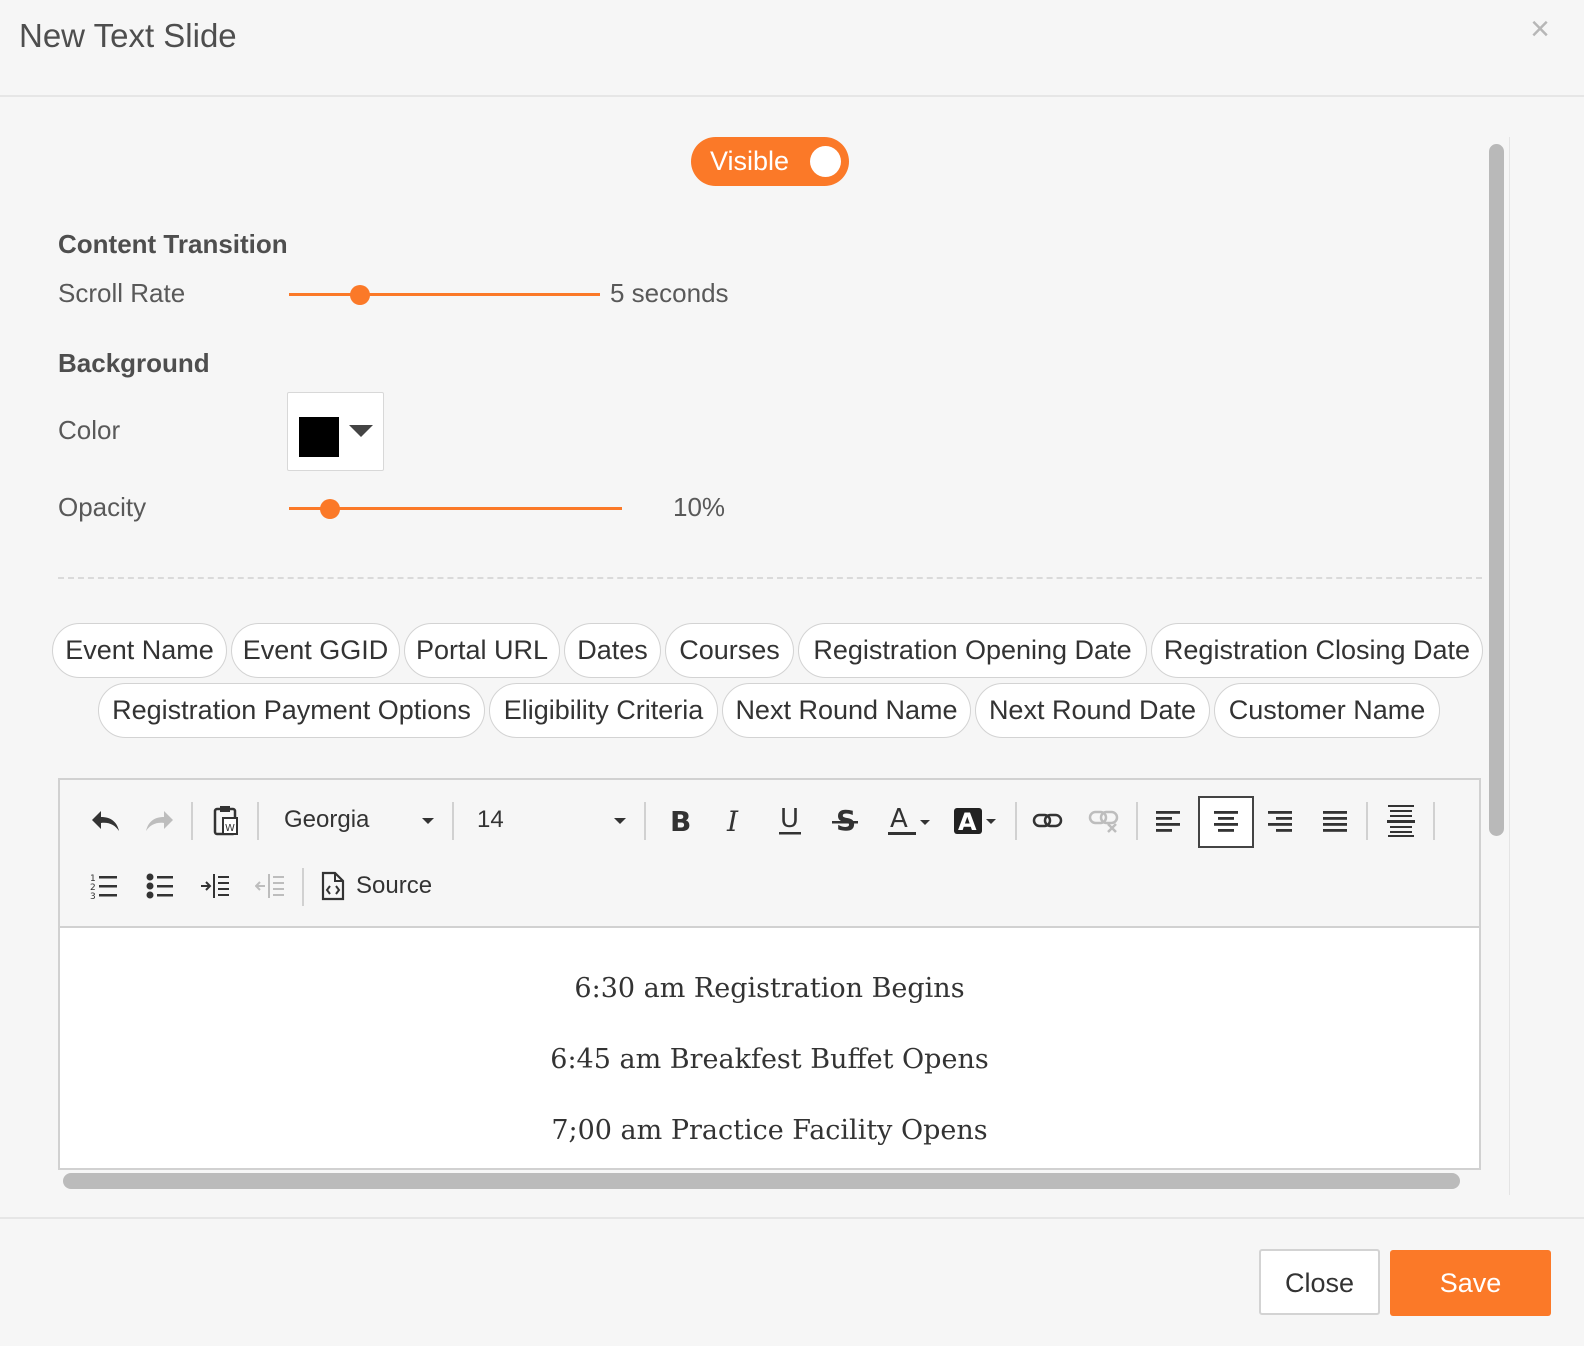 The image size is (1584, 1346). I want to click on close-icon: ×, so click(1540, 29).